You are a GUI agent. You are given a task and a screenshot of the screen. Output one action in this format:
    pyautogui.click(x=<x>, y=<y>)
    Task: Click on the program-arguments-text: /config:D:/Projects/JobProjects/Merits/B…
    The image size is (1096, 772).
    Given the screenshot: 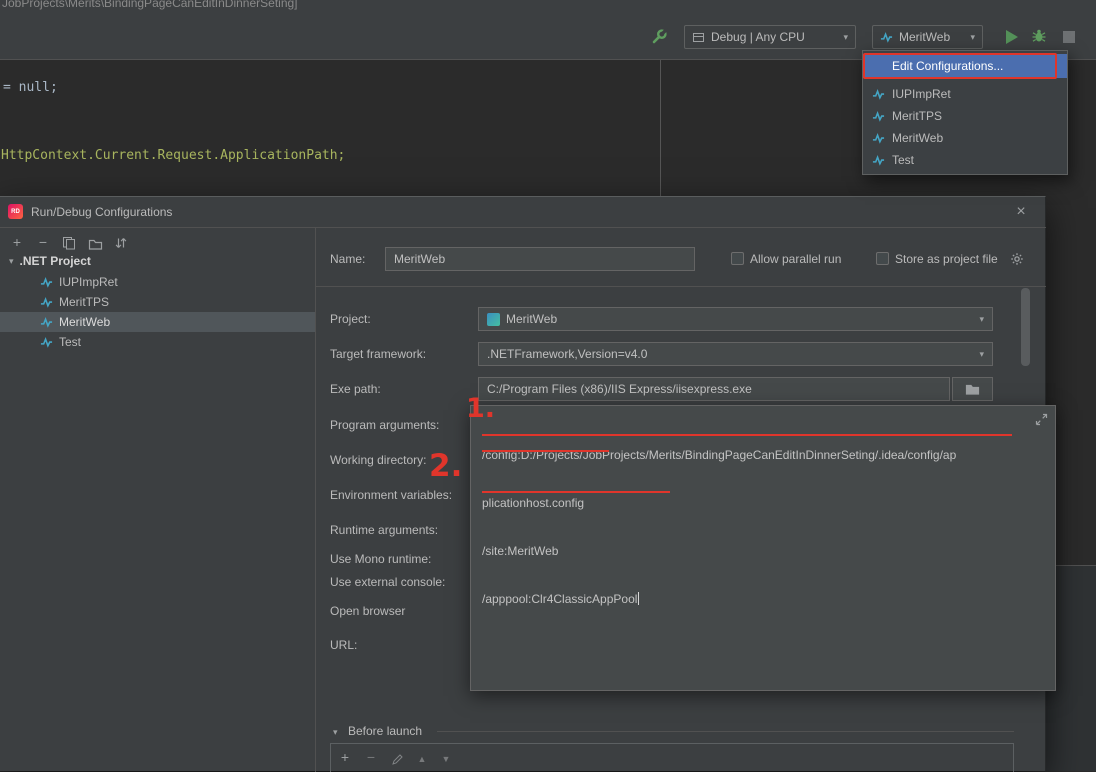 What is the action you would take?
    pyautogui.click(x=719, y=527)
    